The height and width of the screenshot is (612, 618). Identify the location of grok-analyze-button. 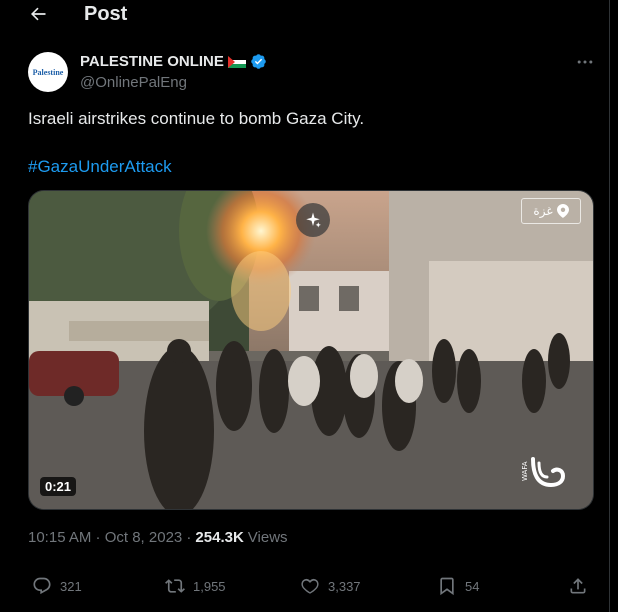
(313, 220).